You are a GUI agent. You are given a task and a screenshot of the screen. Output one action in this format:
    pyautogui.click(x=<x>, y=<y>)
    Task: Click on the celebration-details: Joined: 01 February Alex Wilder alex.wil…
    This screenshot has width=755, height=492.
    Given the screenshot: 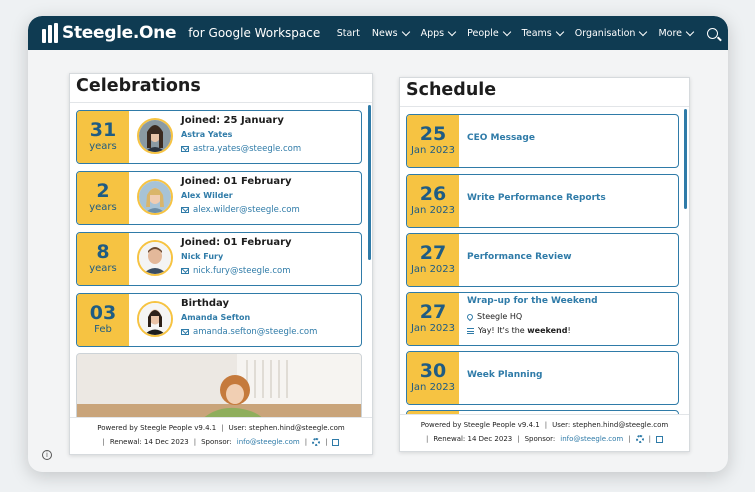 What is the action you would take?
    pyautogui.click(x=269, y=196)
    